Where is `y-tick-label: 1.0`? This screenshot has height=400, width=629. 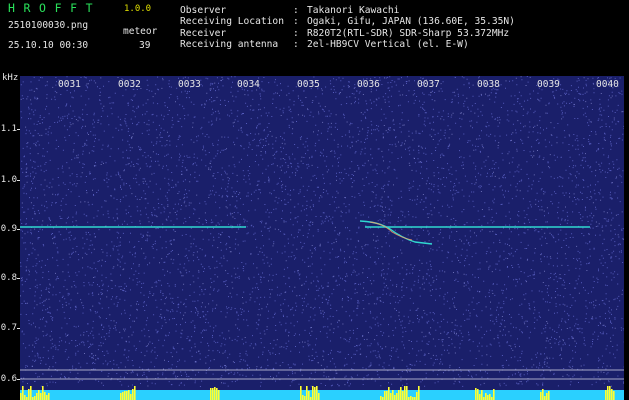
y-tick-label: 1.0 is located at coordinates (8, 180).